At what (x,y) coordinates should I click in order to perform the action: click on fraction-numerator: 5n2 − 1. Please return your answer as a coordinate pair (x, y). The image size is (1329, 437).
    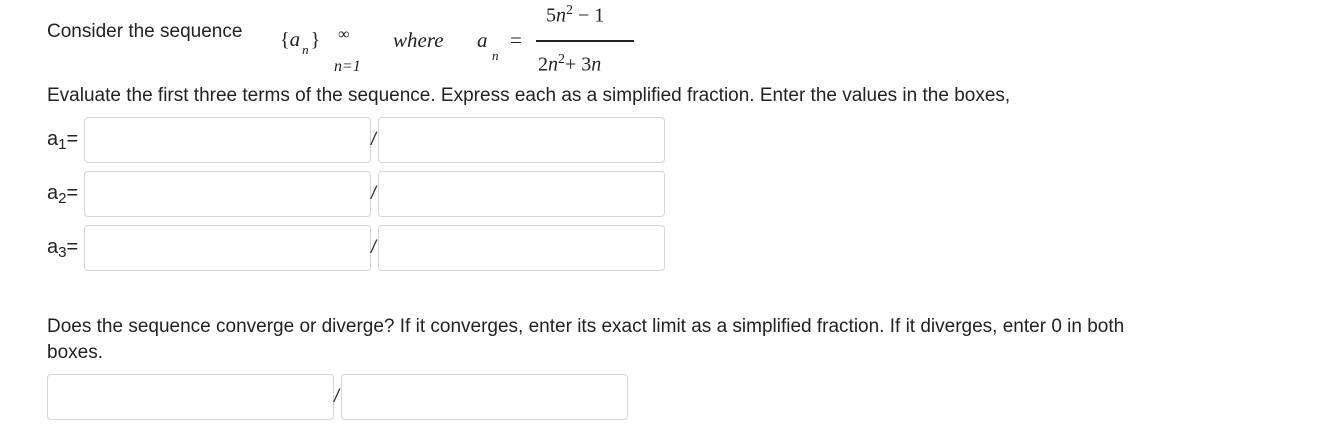
    Looking at the image, I should click on (575, 15).